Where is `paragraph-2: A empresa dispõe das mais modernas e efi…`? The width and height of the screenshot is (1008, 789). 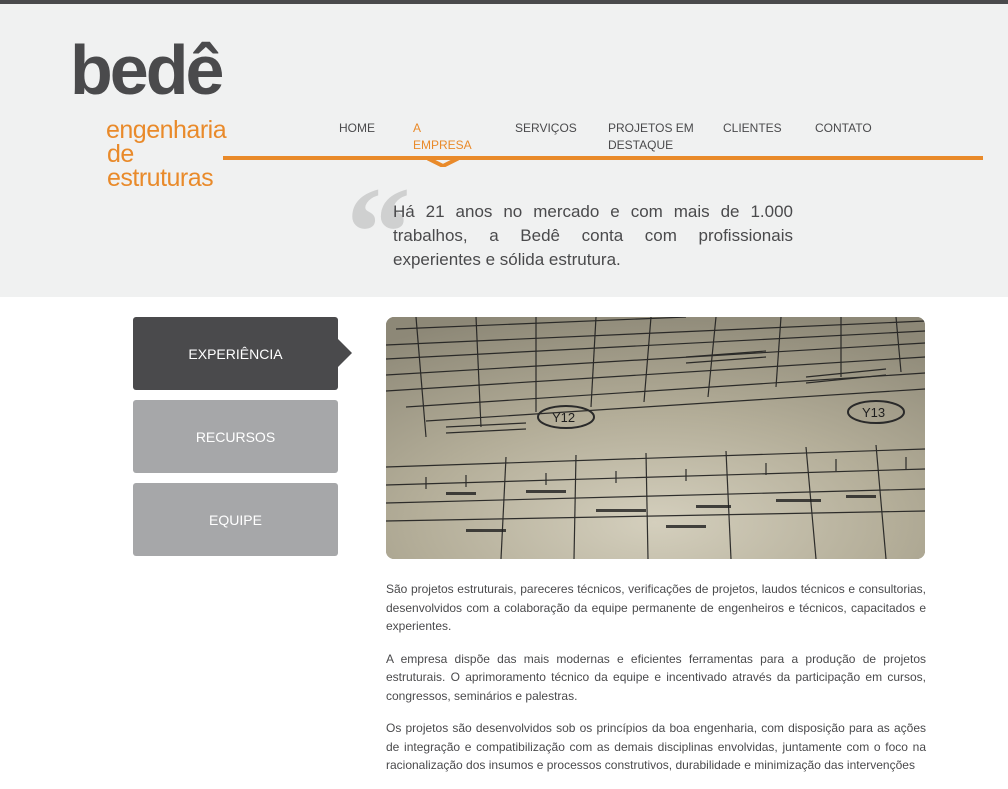 paragraph-2: A empresa dispõe das mais modernas e efi… is located at coordinates (656, 677).